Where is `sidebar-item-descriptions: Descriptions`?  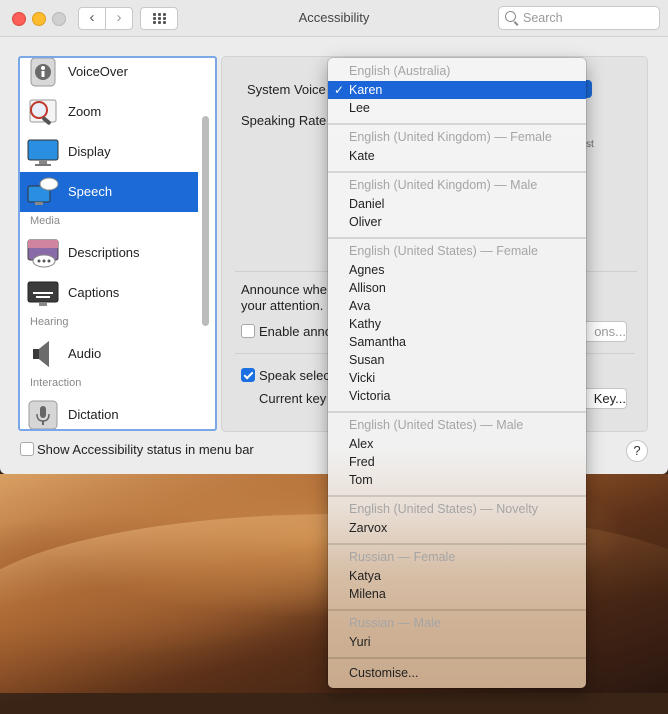 sidebar-item-descriptions: Descriptions is located at coordinates (109, 253).